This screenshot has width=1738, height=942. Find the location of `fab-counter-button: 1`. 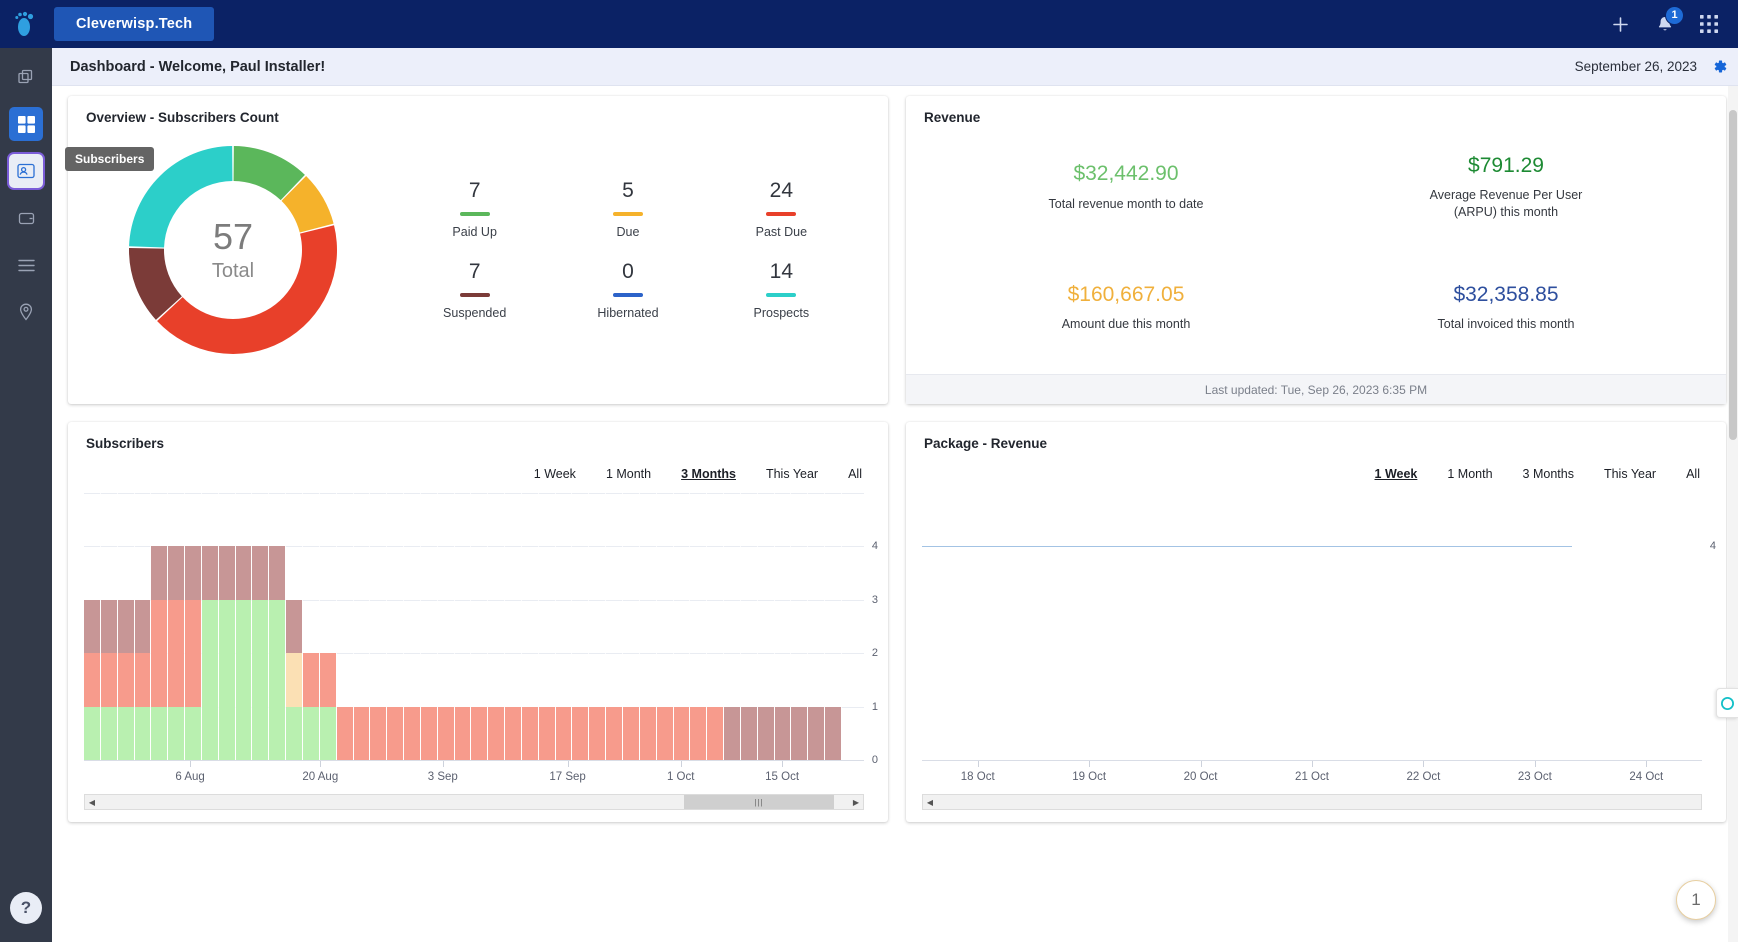

fab-counter-button: 1 is located at coordinates (1696, 900).